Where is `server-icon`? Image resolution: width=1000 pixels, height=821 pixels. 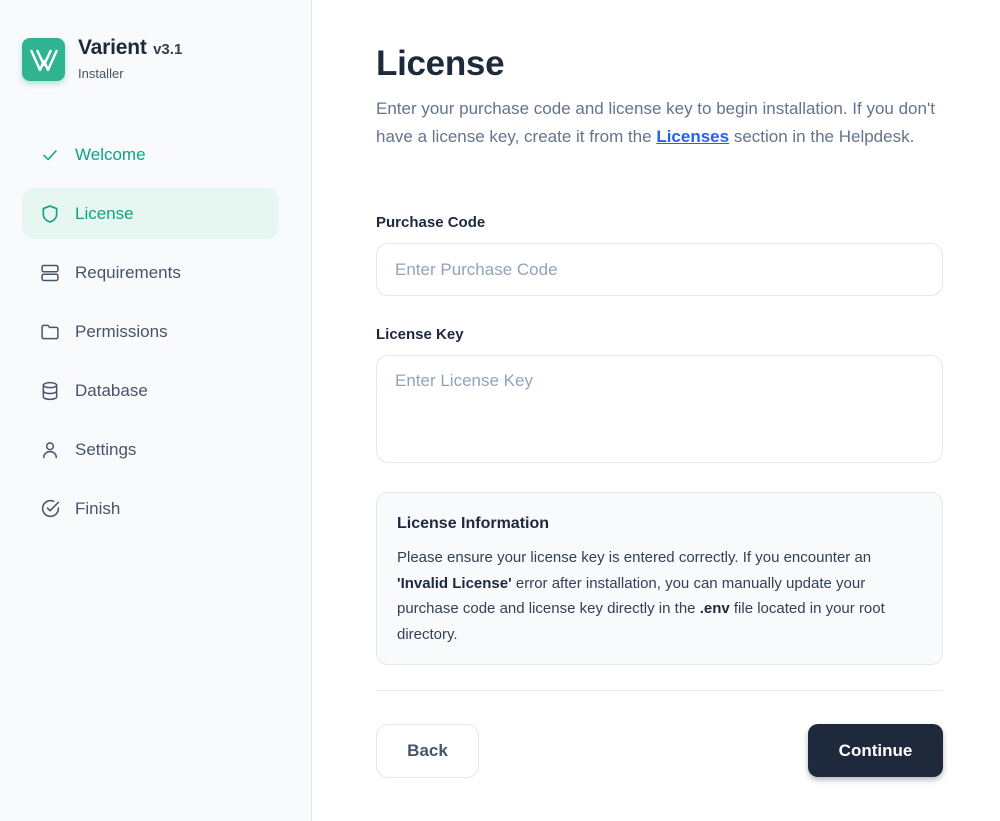
server-icon is located at coordinates (50, 273).